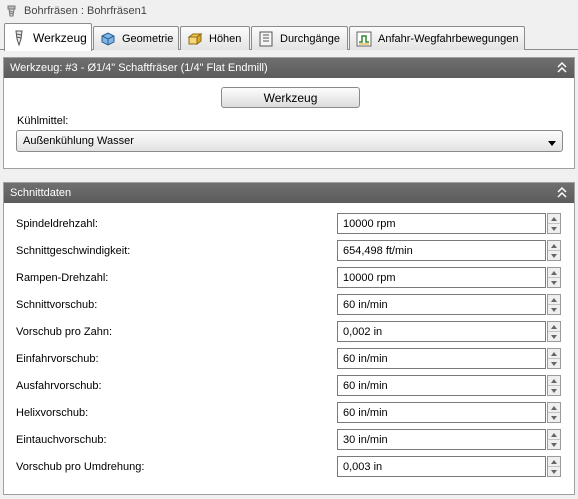 The height and width of the screenshot is (499, 578). Describe the element at coordinates (289, 11) in the screenshot. I see `title-bar: Bohrfräsen : Bohrfräsen1` at that location.